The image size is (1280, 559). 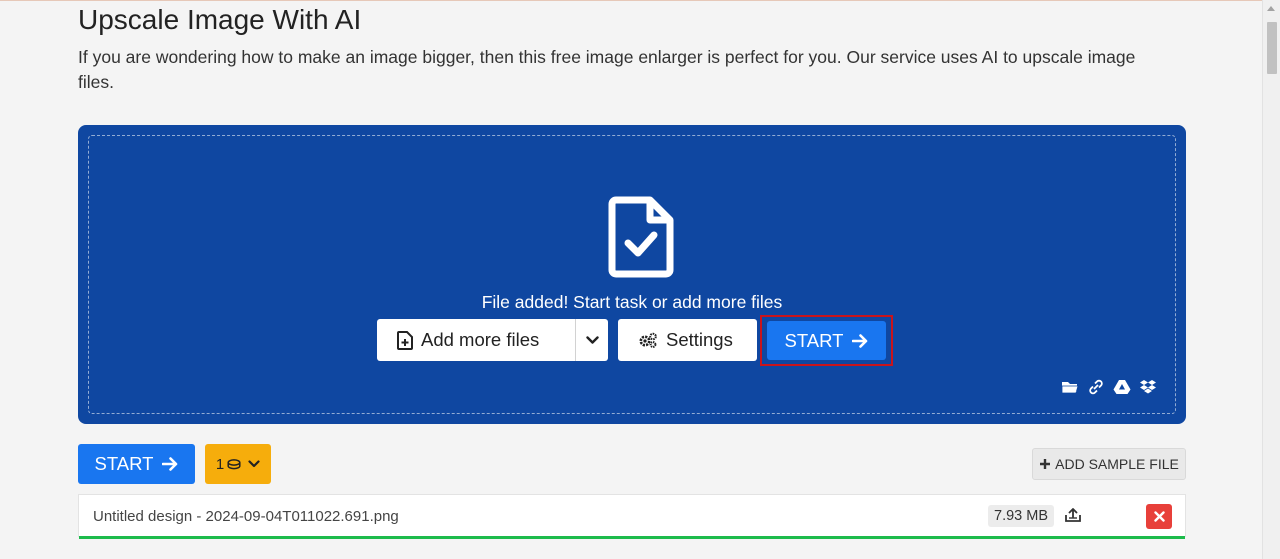 What do you see at coordinates (220, 464) in the screenshot?
I see `credits-count: 1` at bounding box center [220, 464].